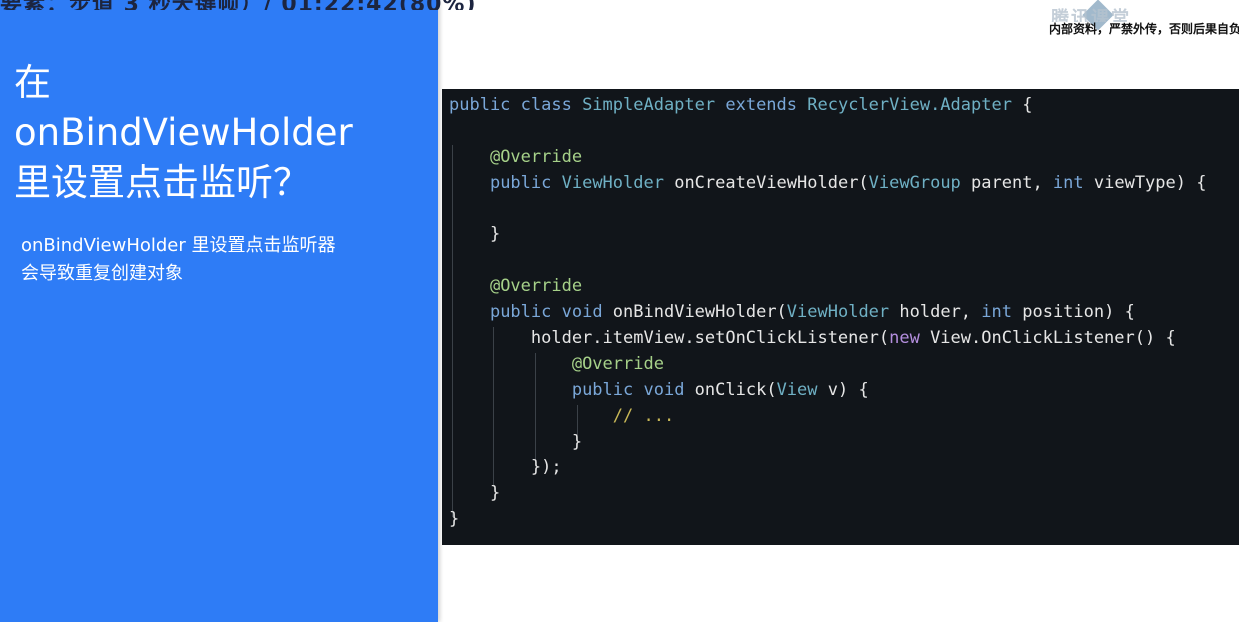 The height and width of the screenshot is (622, 1239). What do you see at coordinates (1078, 312) in the screenshot?
I see `code-token: position) {` at bounding box center [1078, 312].